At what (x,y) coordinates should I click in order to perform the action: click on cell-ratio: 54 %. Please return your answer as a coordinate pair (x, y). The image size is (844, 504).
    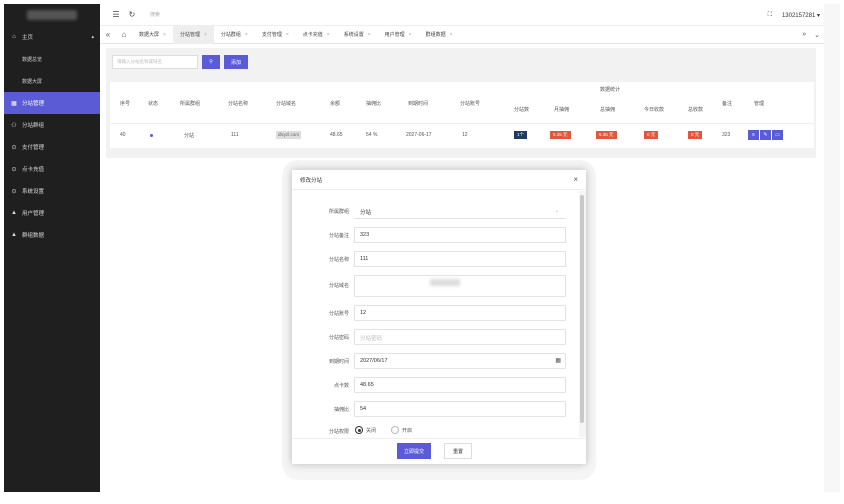
    Looking at the image, I should click on (372, 135).